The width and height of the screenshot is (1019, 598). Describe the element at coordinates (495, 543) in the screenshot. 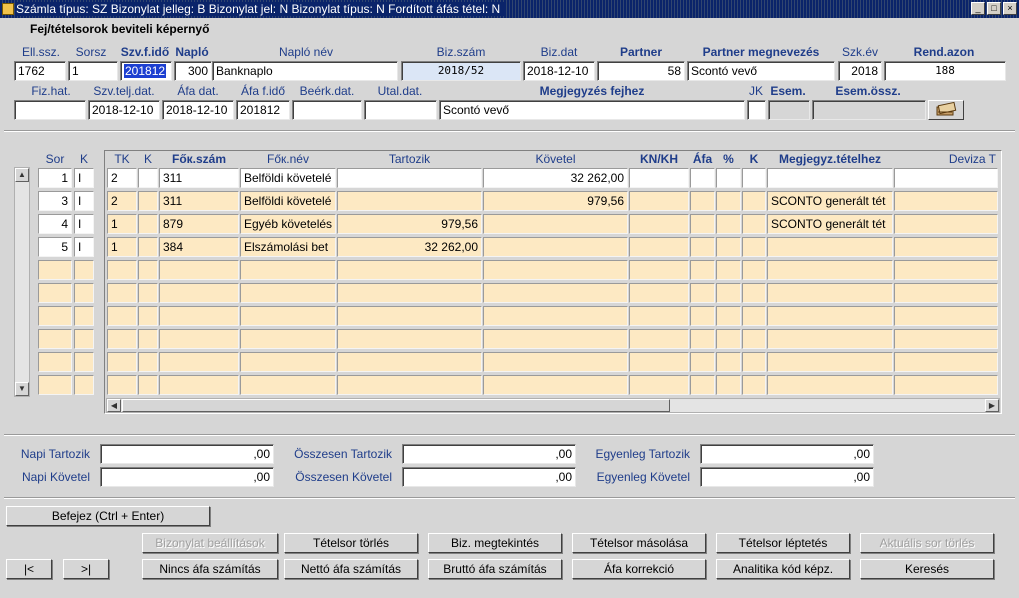

I see `biz-megtekintes-button: Biz. megtekintés` at that location.